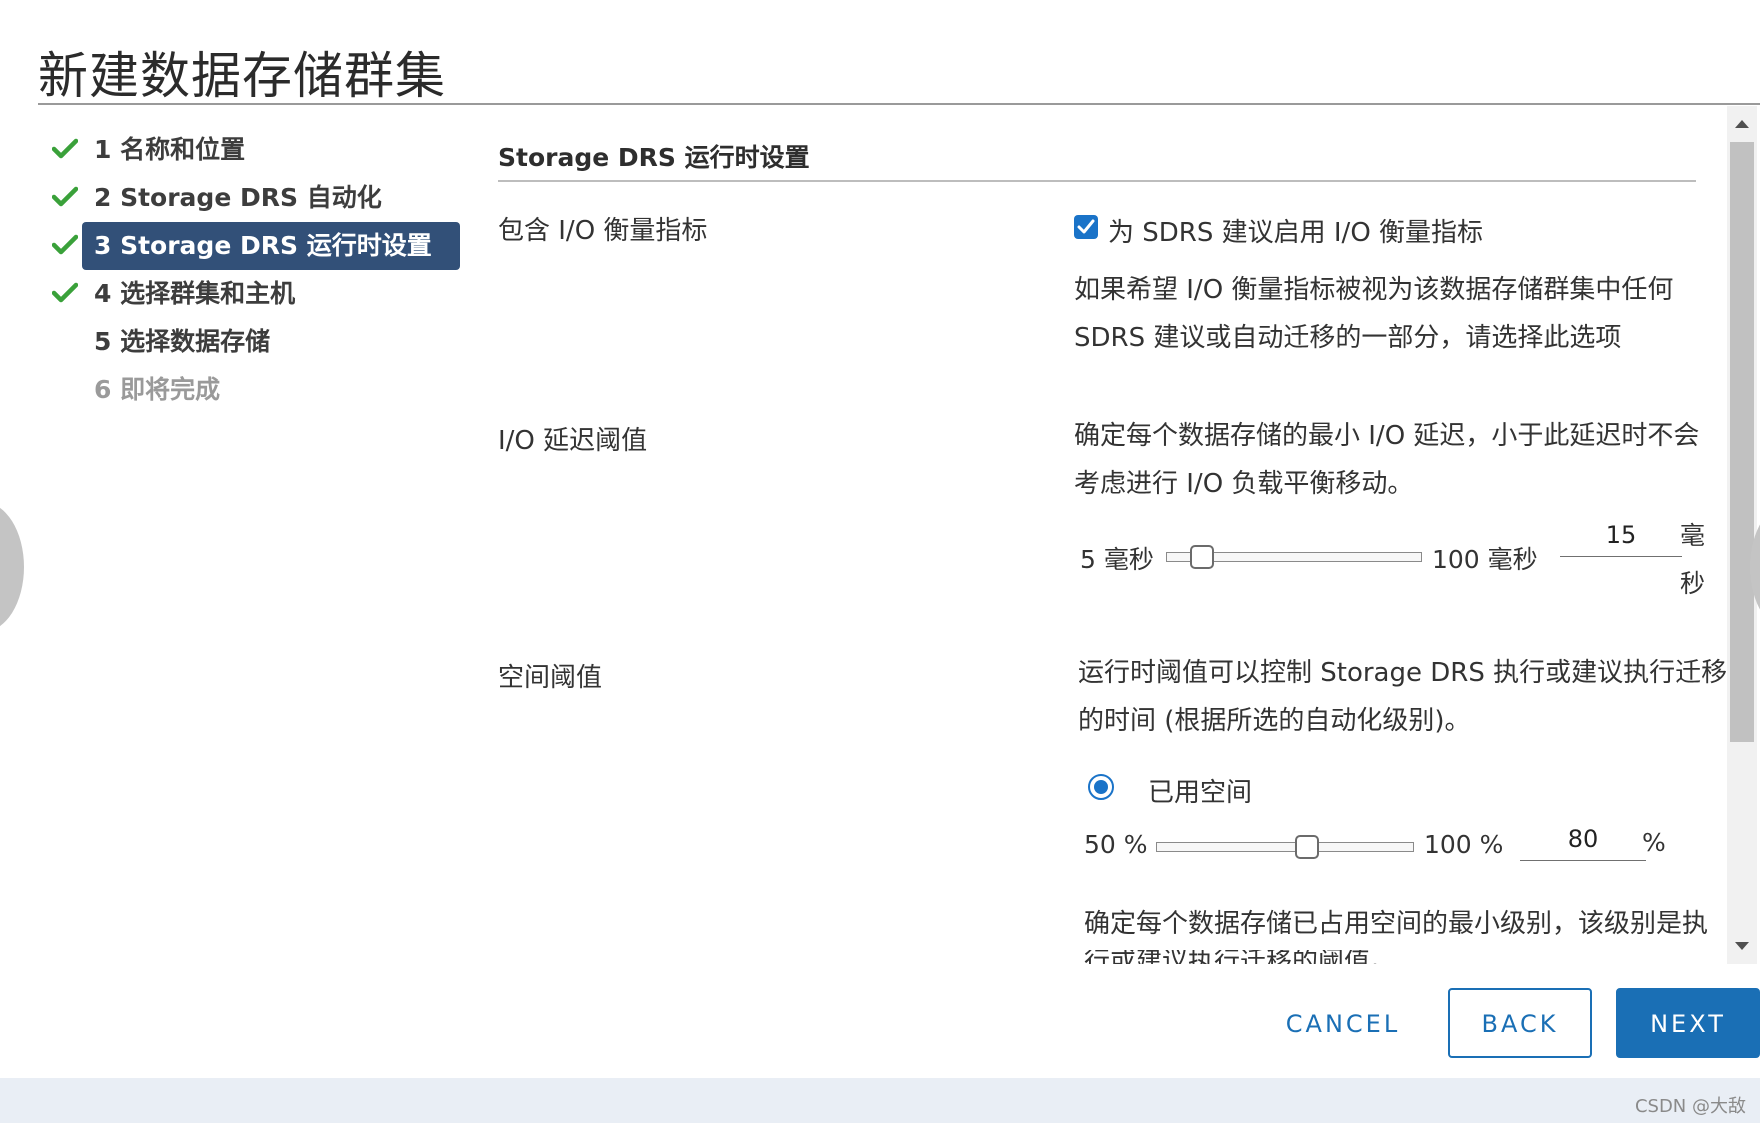 The width and height of the screenshot is (1760, 1123). Describe the element at coordinates (1403, 673) in the screenshot. I see `space-description-line1: 运行时阈值可以控制 Storage DRS 执行或建议执行迁移` at that location.